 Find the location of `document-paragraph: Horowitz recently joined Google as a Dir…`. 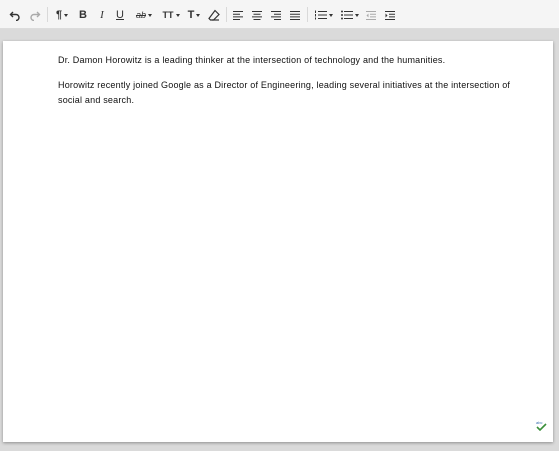

document-paragraph: Horowitz recently joined Google as a Dir… is located at coordinates (288, 93).